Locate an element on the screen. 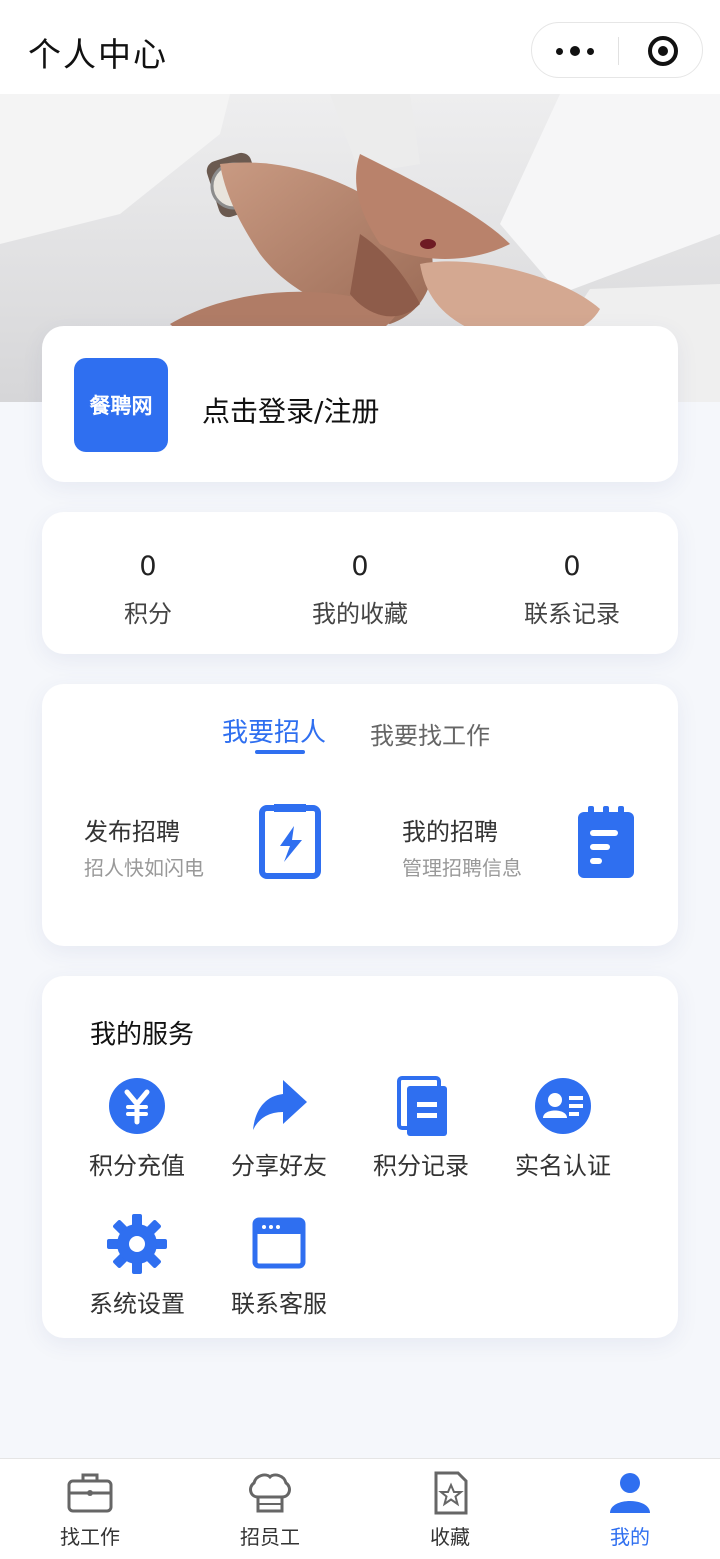 This screenshot has width=720, height=1559. action-title: 我的招聘 is located at coordinates (450, 832).